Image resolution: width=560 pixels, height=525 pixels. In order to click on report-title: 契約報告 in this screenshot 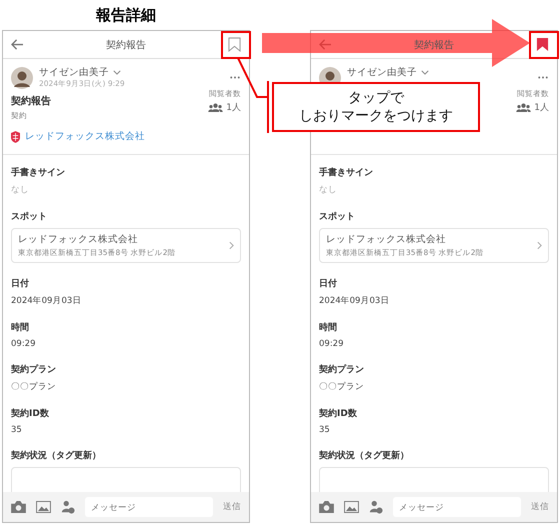, I will do `click(31, 101)`.